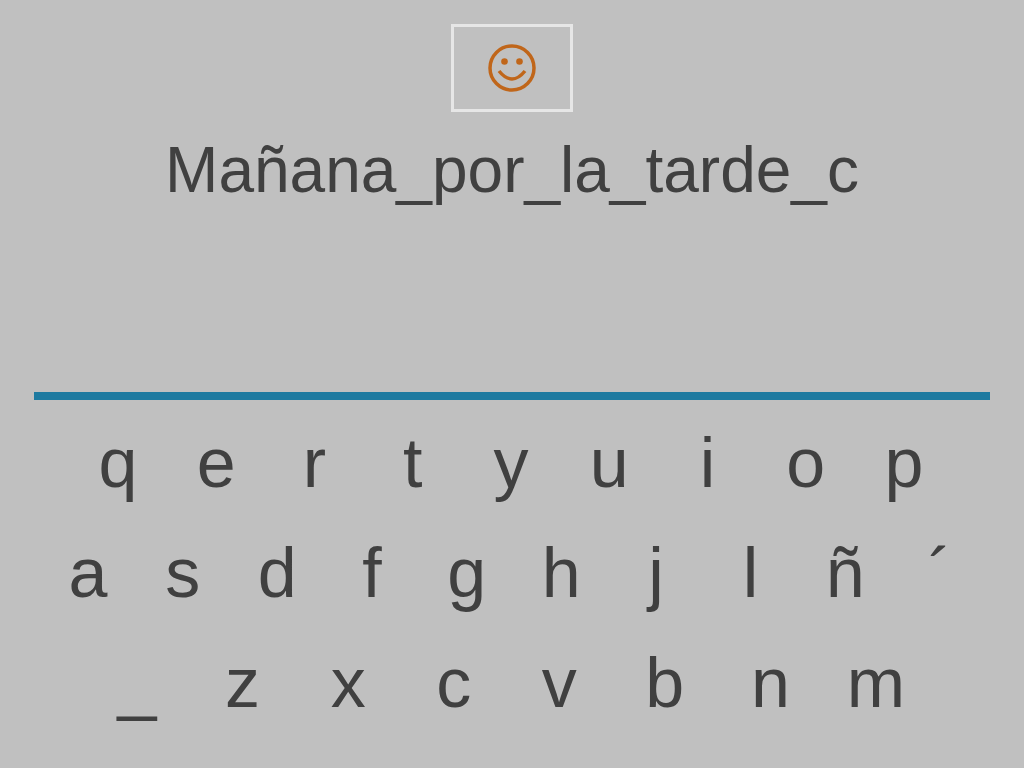 This screenshot has height=768, width=1024. I want to click on letter-key: c, so click(453, 683).